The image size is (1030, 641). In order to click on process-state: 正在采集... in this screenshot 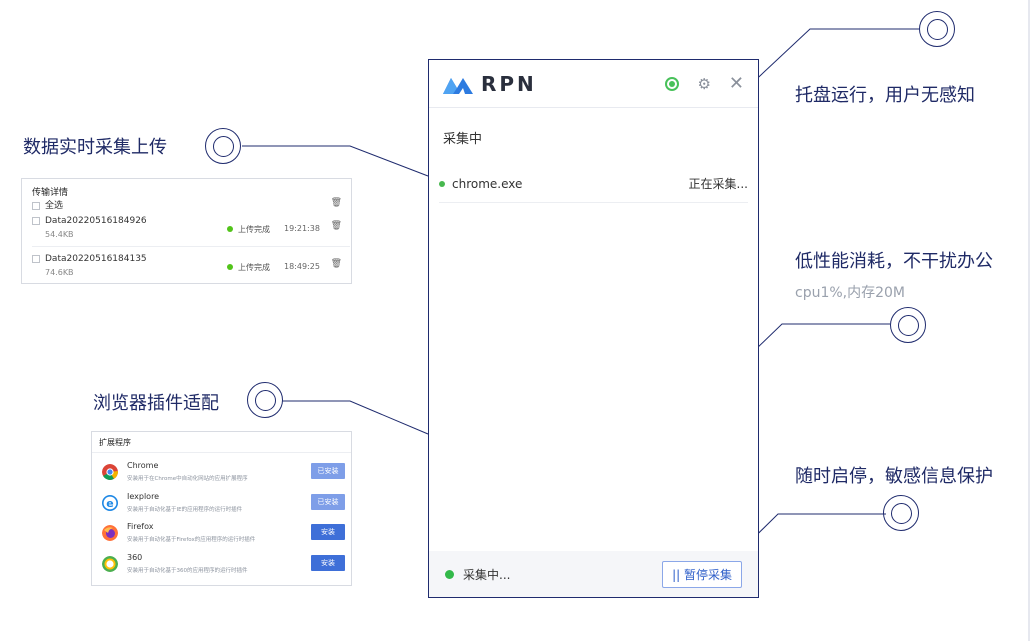, I will do `click(718, 184)`.